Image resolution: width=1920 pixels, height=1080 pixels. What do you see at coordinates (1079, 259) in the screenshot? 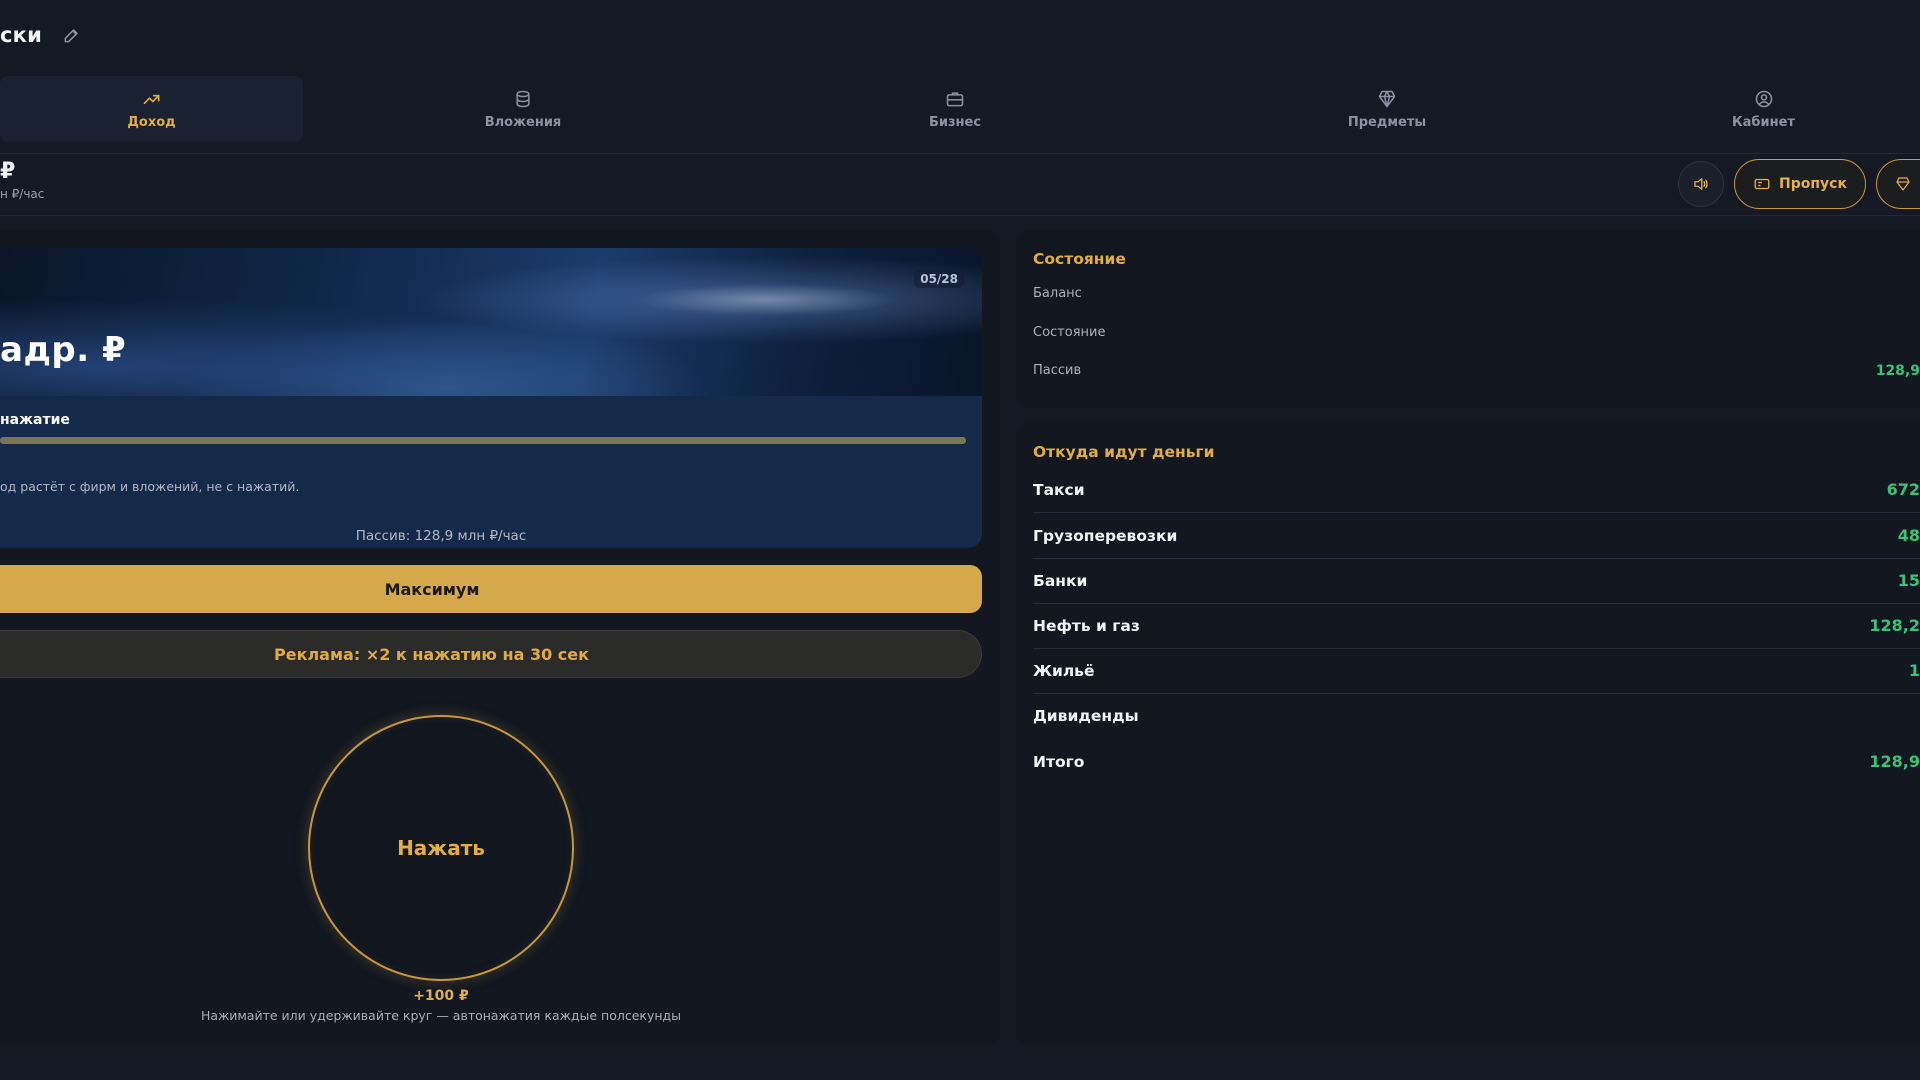
I see `state-card-title: Состояние` at bounding box center [1079, 259].